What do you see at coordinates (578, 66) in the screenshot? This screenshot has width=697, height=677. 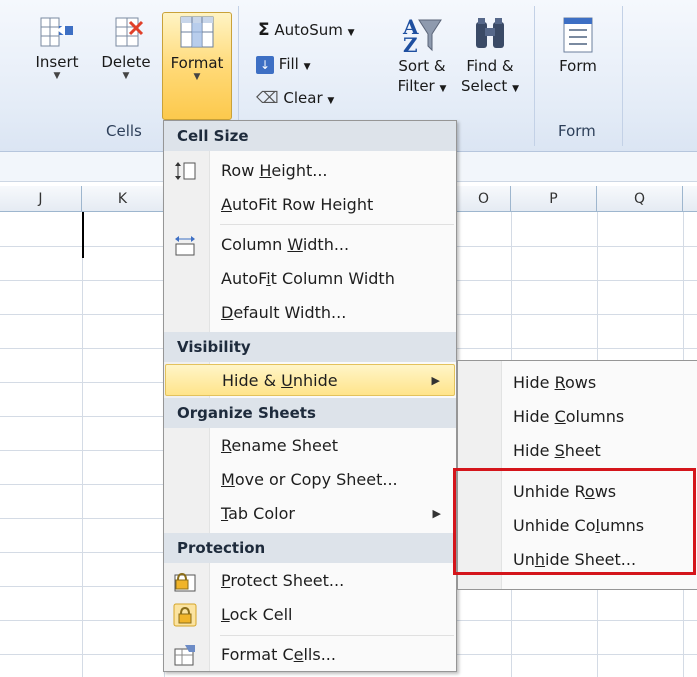 I see `form-label: Form` at bounding box center [578, 66].